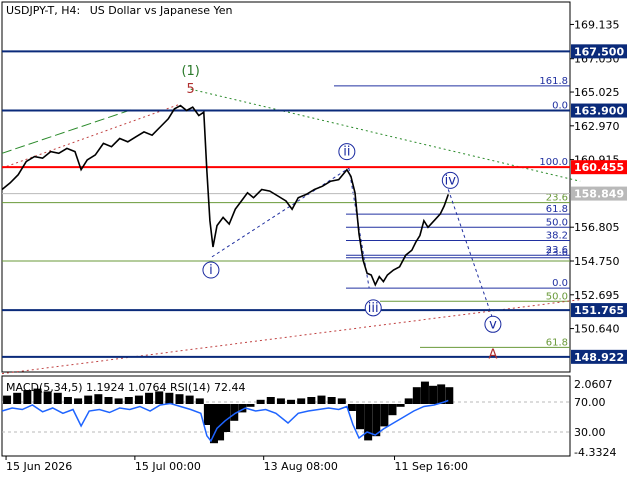 This screenshot has height=480, width=640. Describe the element at coordinates (599, 310) in the screenshot. I see `price-level-label: 151.765` at that location.